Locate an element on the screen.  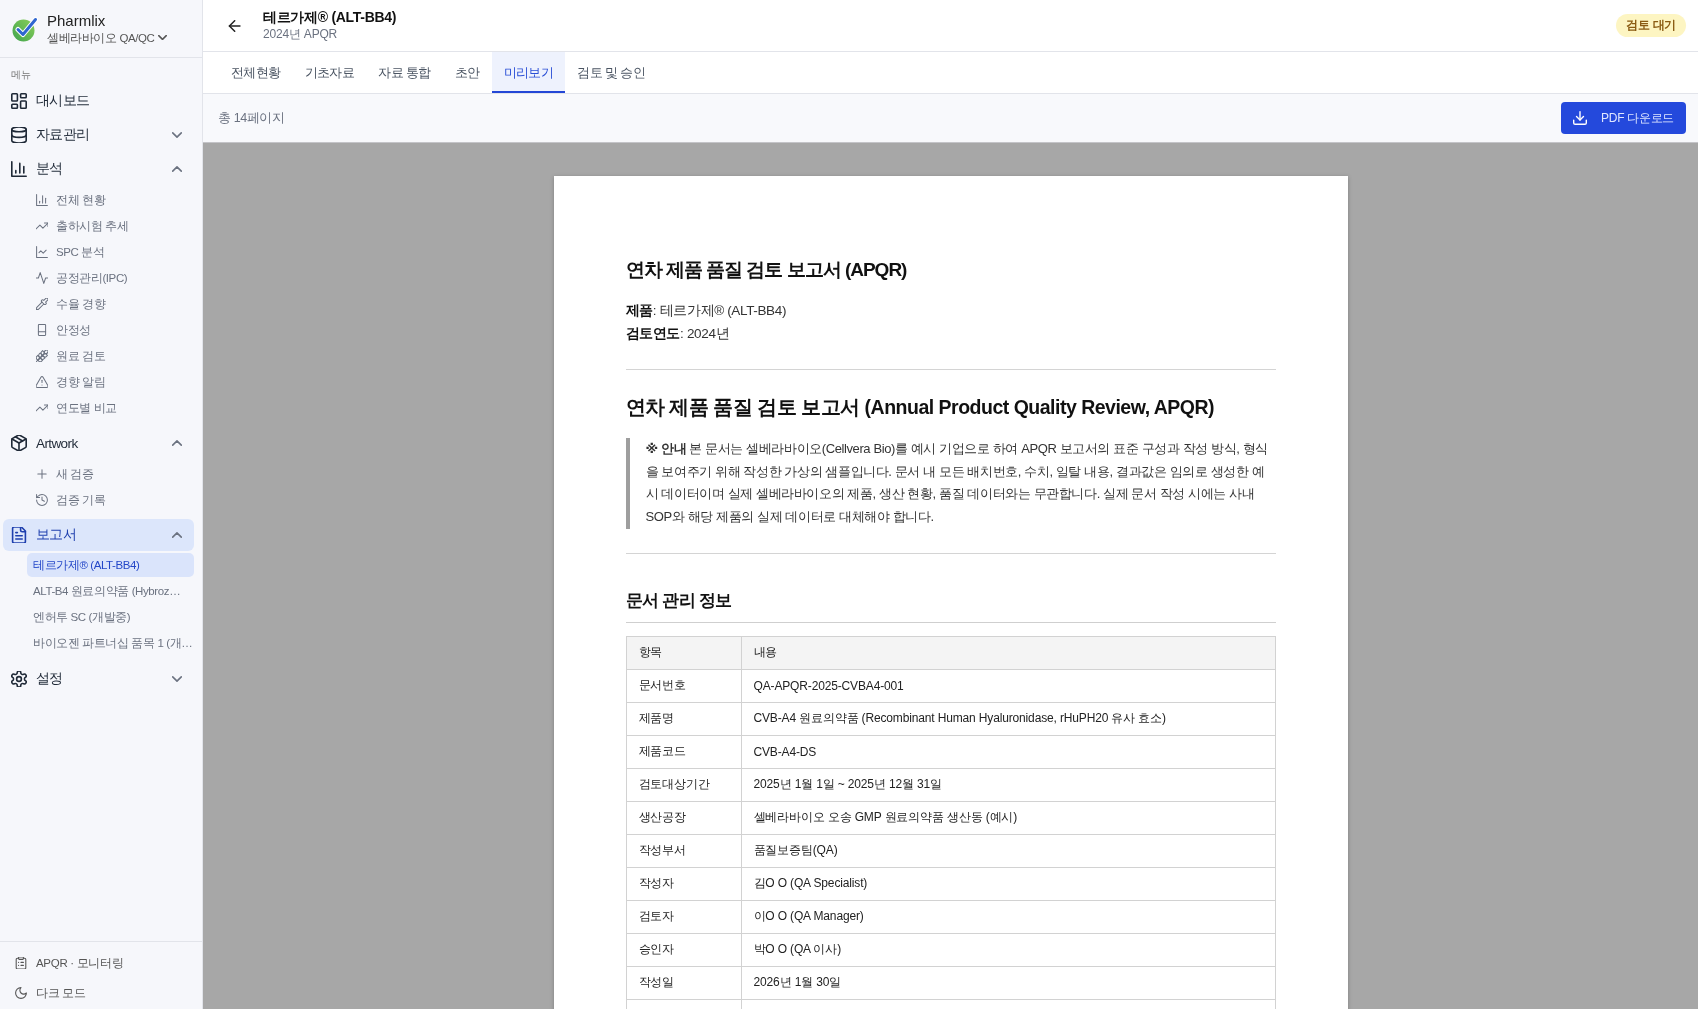
nav-subitem: 공정관리(IPC) is located at coordinates (98, 278).